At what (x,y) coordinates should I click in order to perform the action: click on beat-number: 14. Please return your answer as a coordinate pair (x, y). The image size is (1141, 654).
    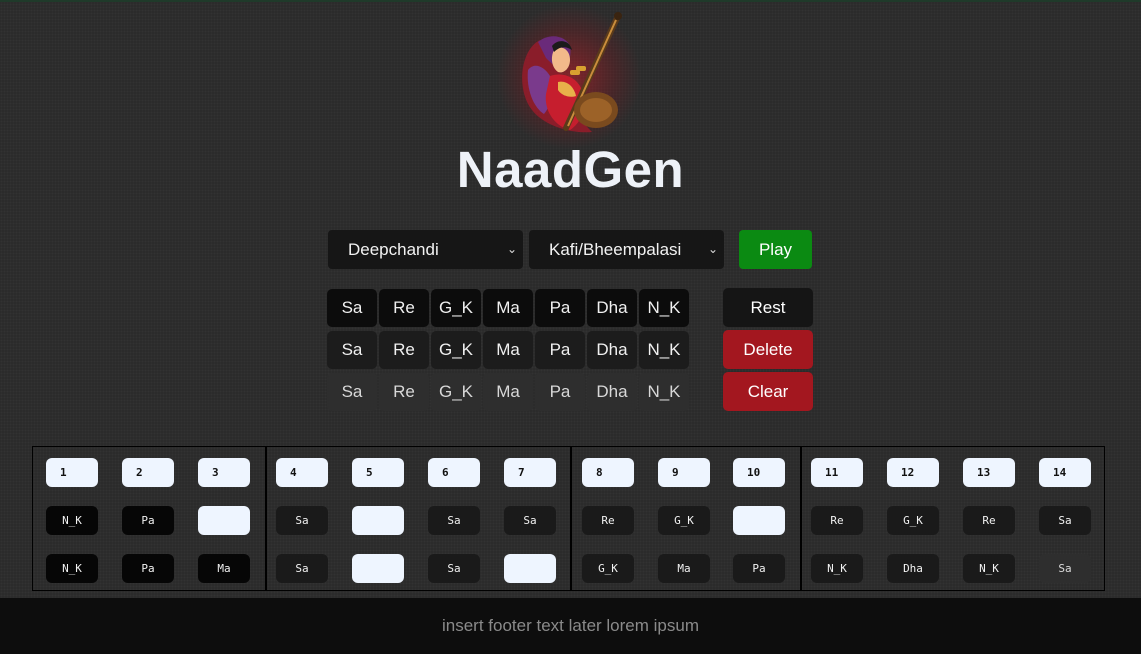
    Looking at the image, I should click on (1065, 472).